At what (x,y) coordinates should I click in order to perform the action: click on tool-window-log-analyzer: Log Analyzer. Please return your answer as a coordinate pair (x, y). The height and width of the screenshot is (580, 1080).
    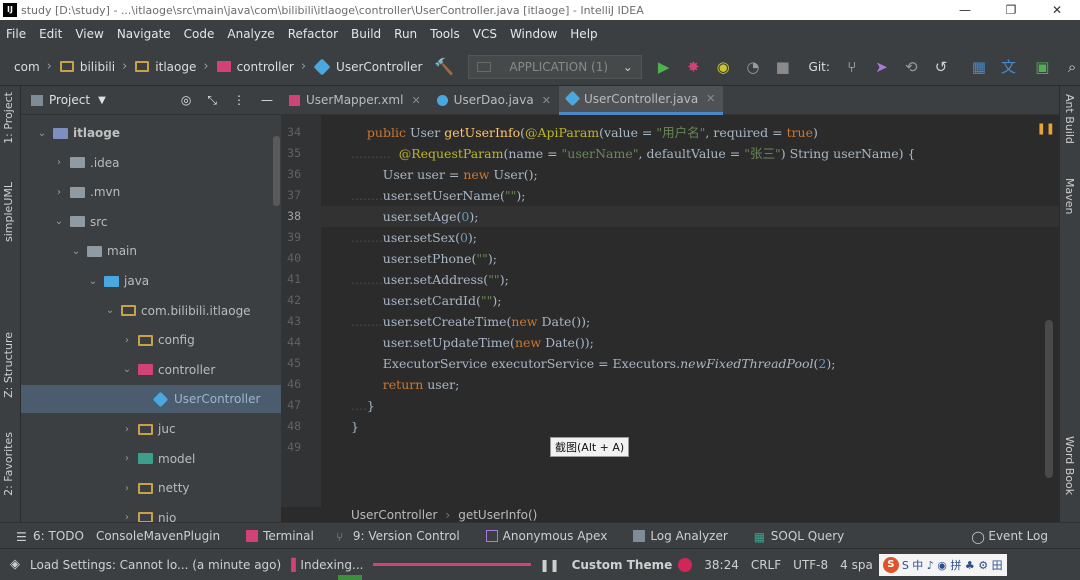
    Looking at the image, I should click on (680, 536).